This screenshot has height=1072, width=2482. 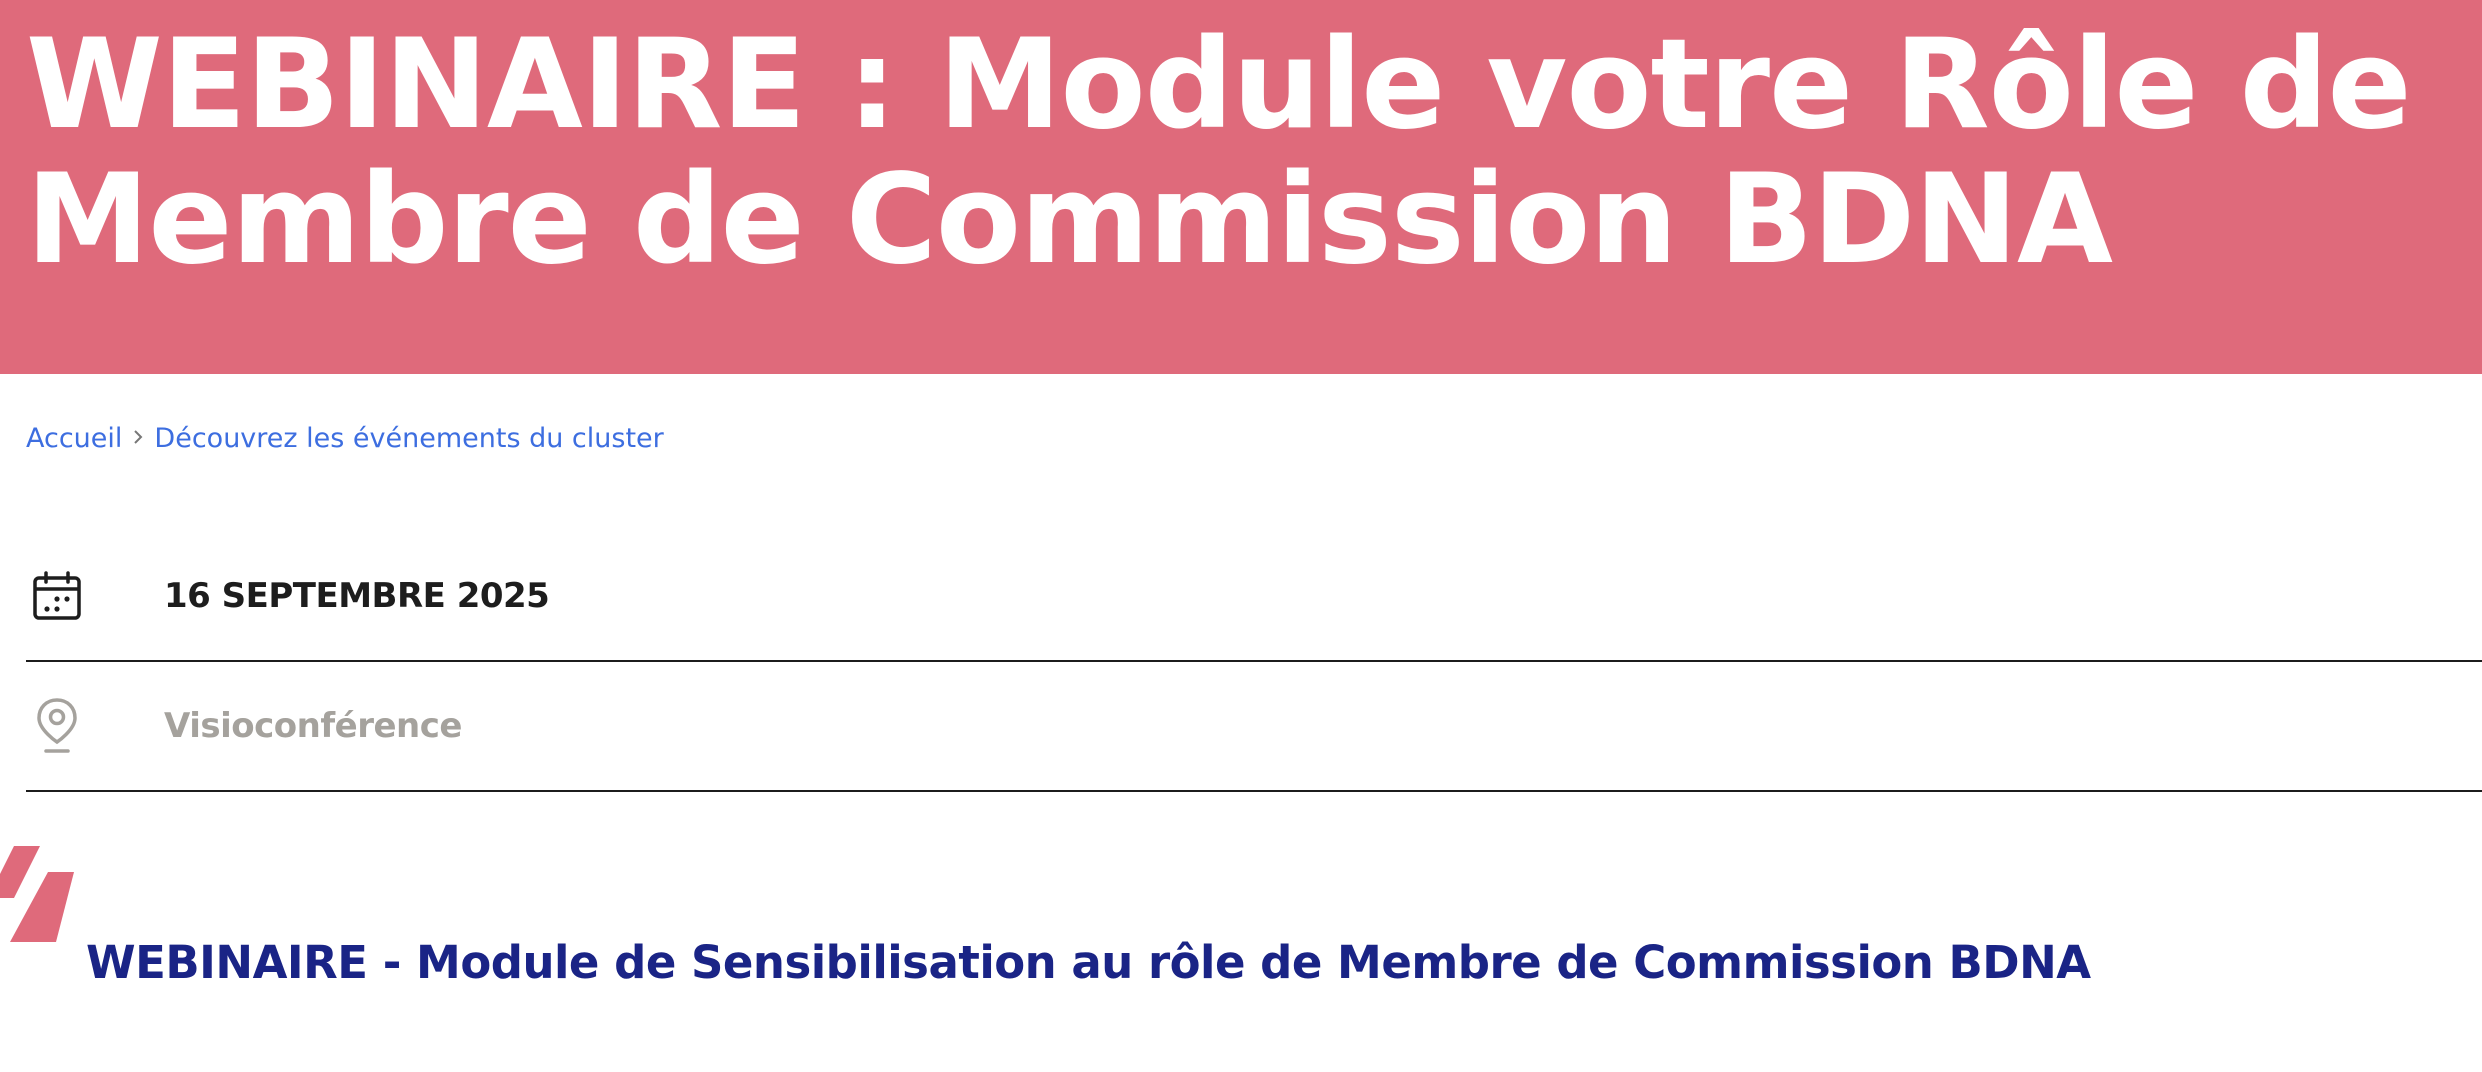 I want to click on breadcrumb-events-link: Découvrez les événements du cluster, so click(x=408, y=438).